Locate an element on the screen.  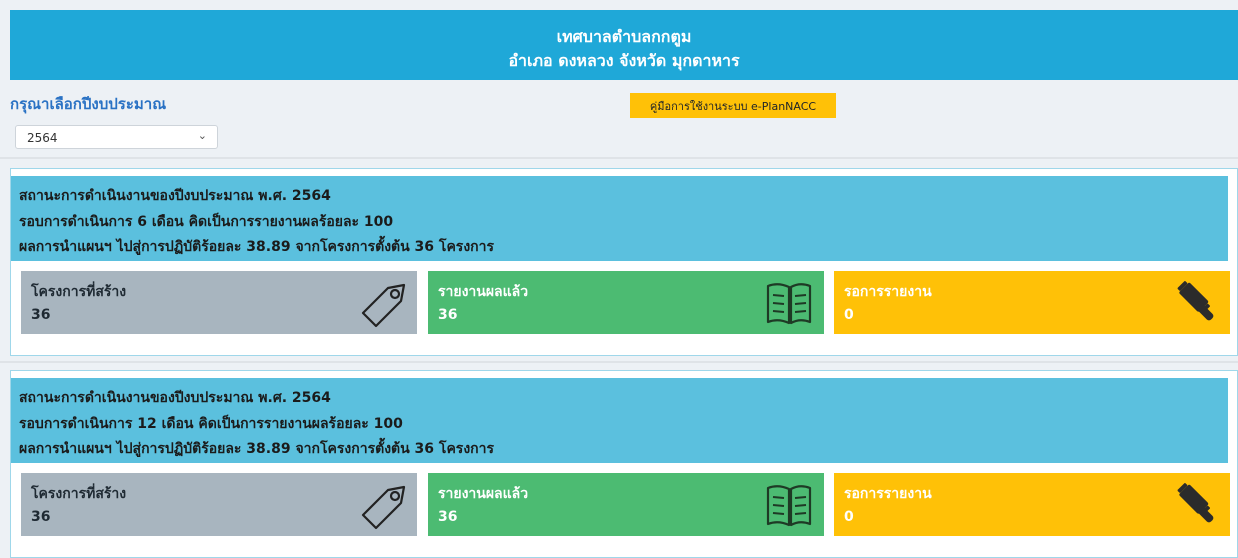
user-manual-button: คู่มือการใช้งานระบบ e-PlanNACC is located at coordinates (733, 105).